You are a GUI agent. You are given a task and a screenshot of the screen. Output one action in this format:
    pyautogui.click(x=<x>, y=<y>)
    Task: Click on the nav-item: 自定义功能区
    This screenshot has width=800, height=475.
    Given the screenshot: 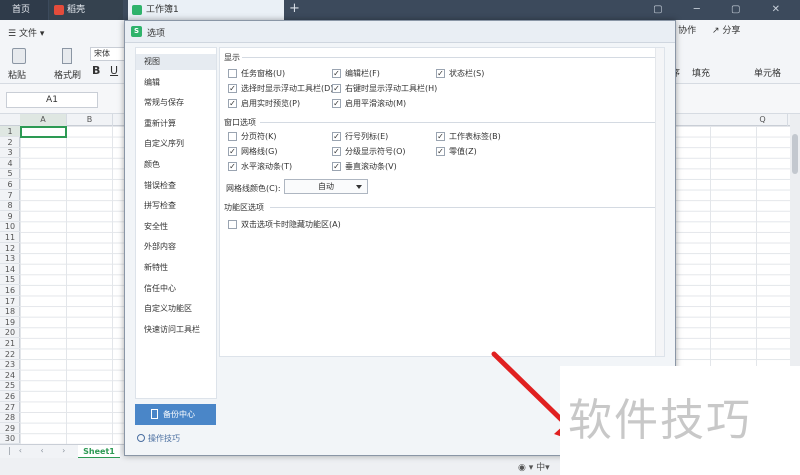 What is the action you would take?
    pyautogui.click(x=176, y=309)
    